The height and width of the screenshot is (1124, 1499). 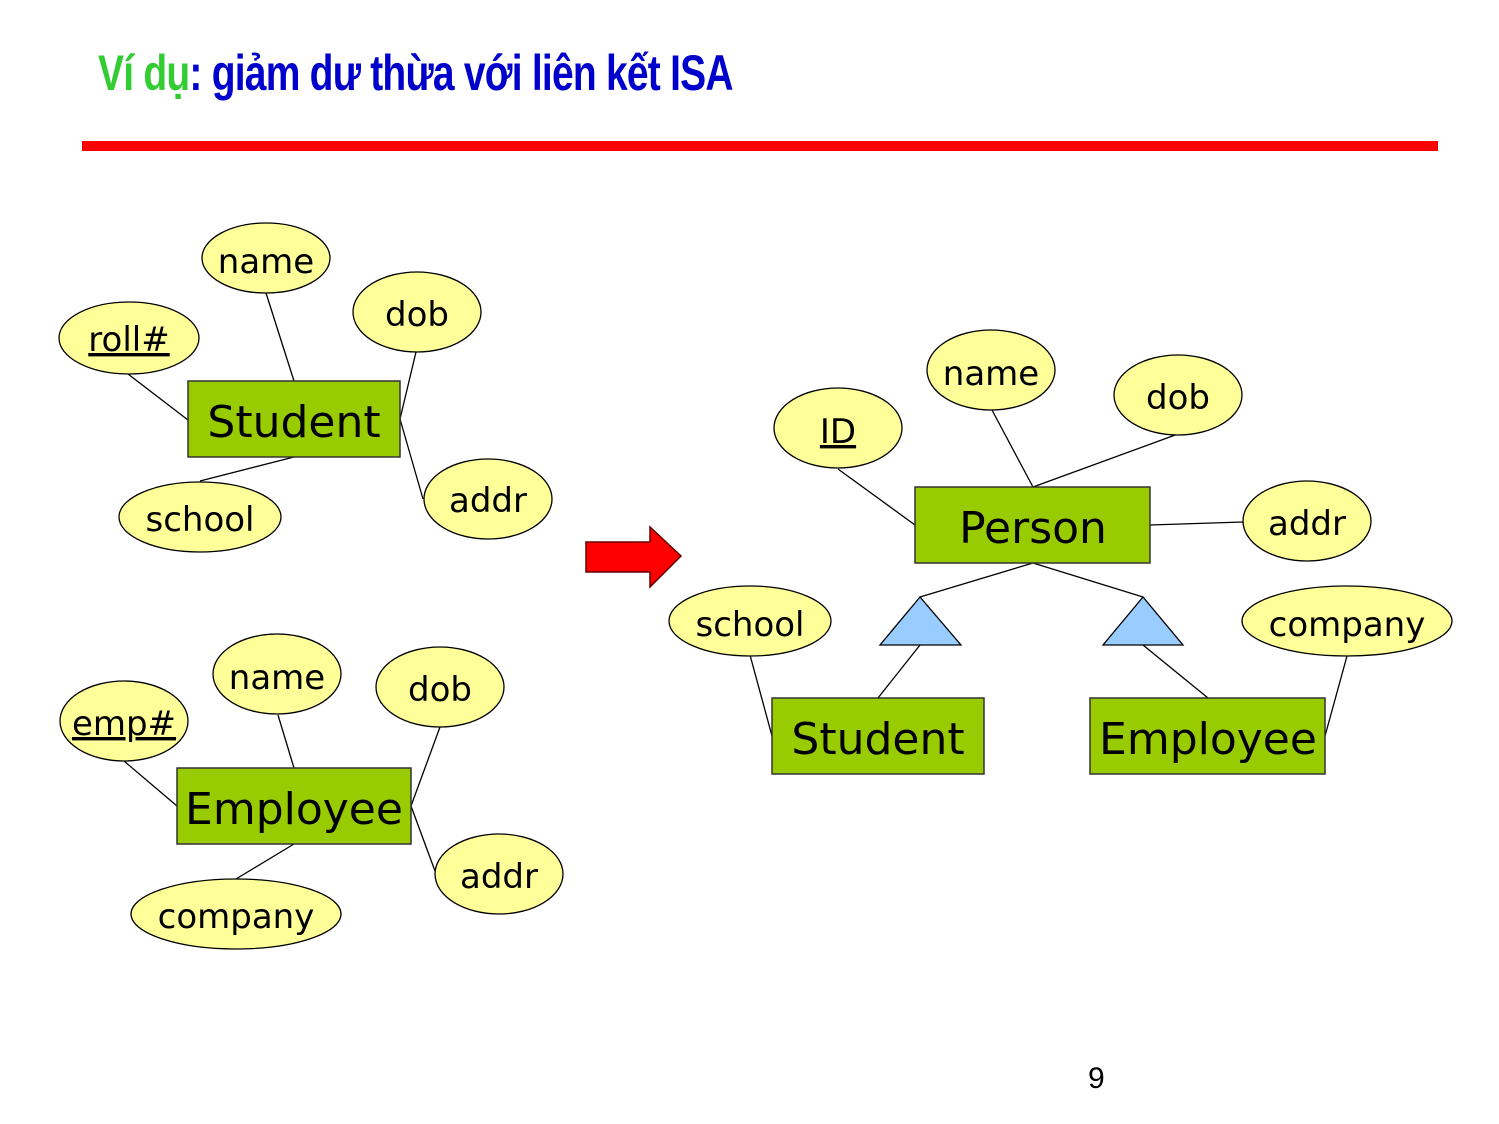 I want to click on attribute-roll: roll#, so click(x=129, y=338).